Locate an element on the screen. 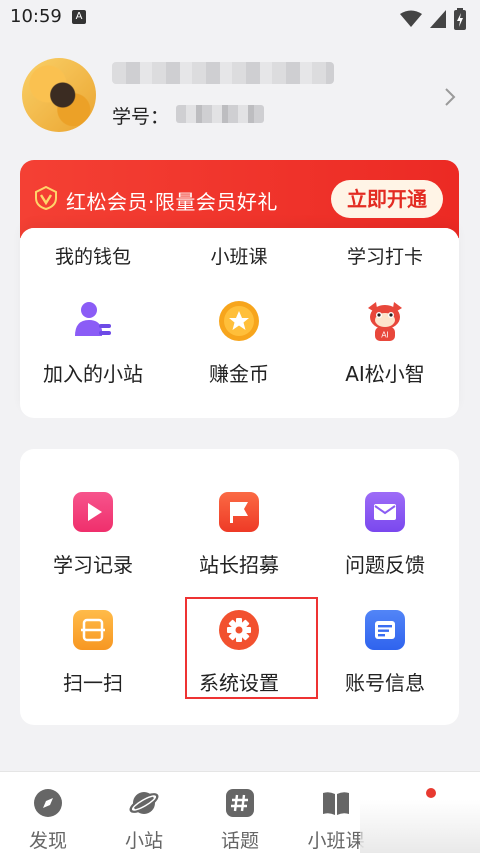 This screenshot has width=480, height=854. document-icon is located at coordinates (385, 630).